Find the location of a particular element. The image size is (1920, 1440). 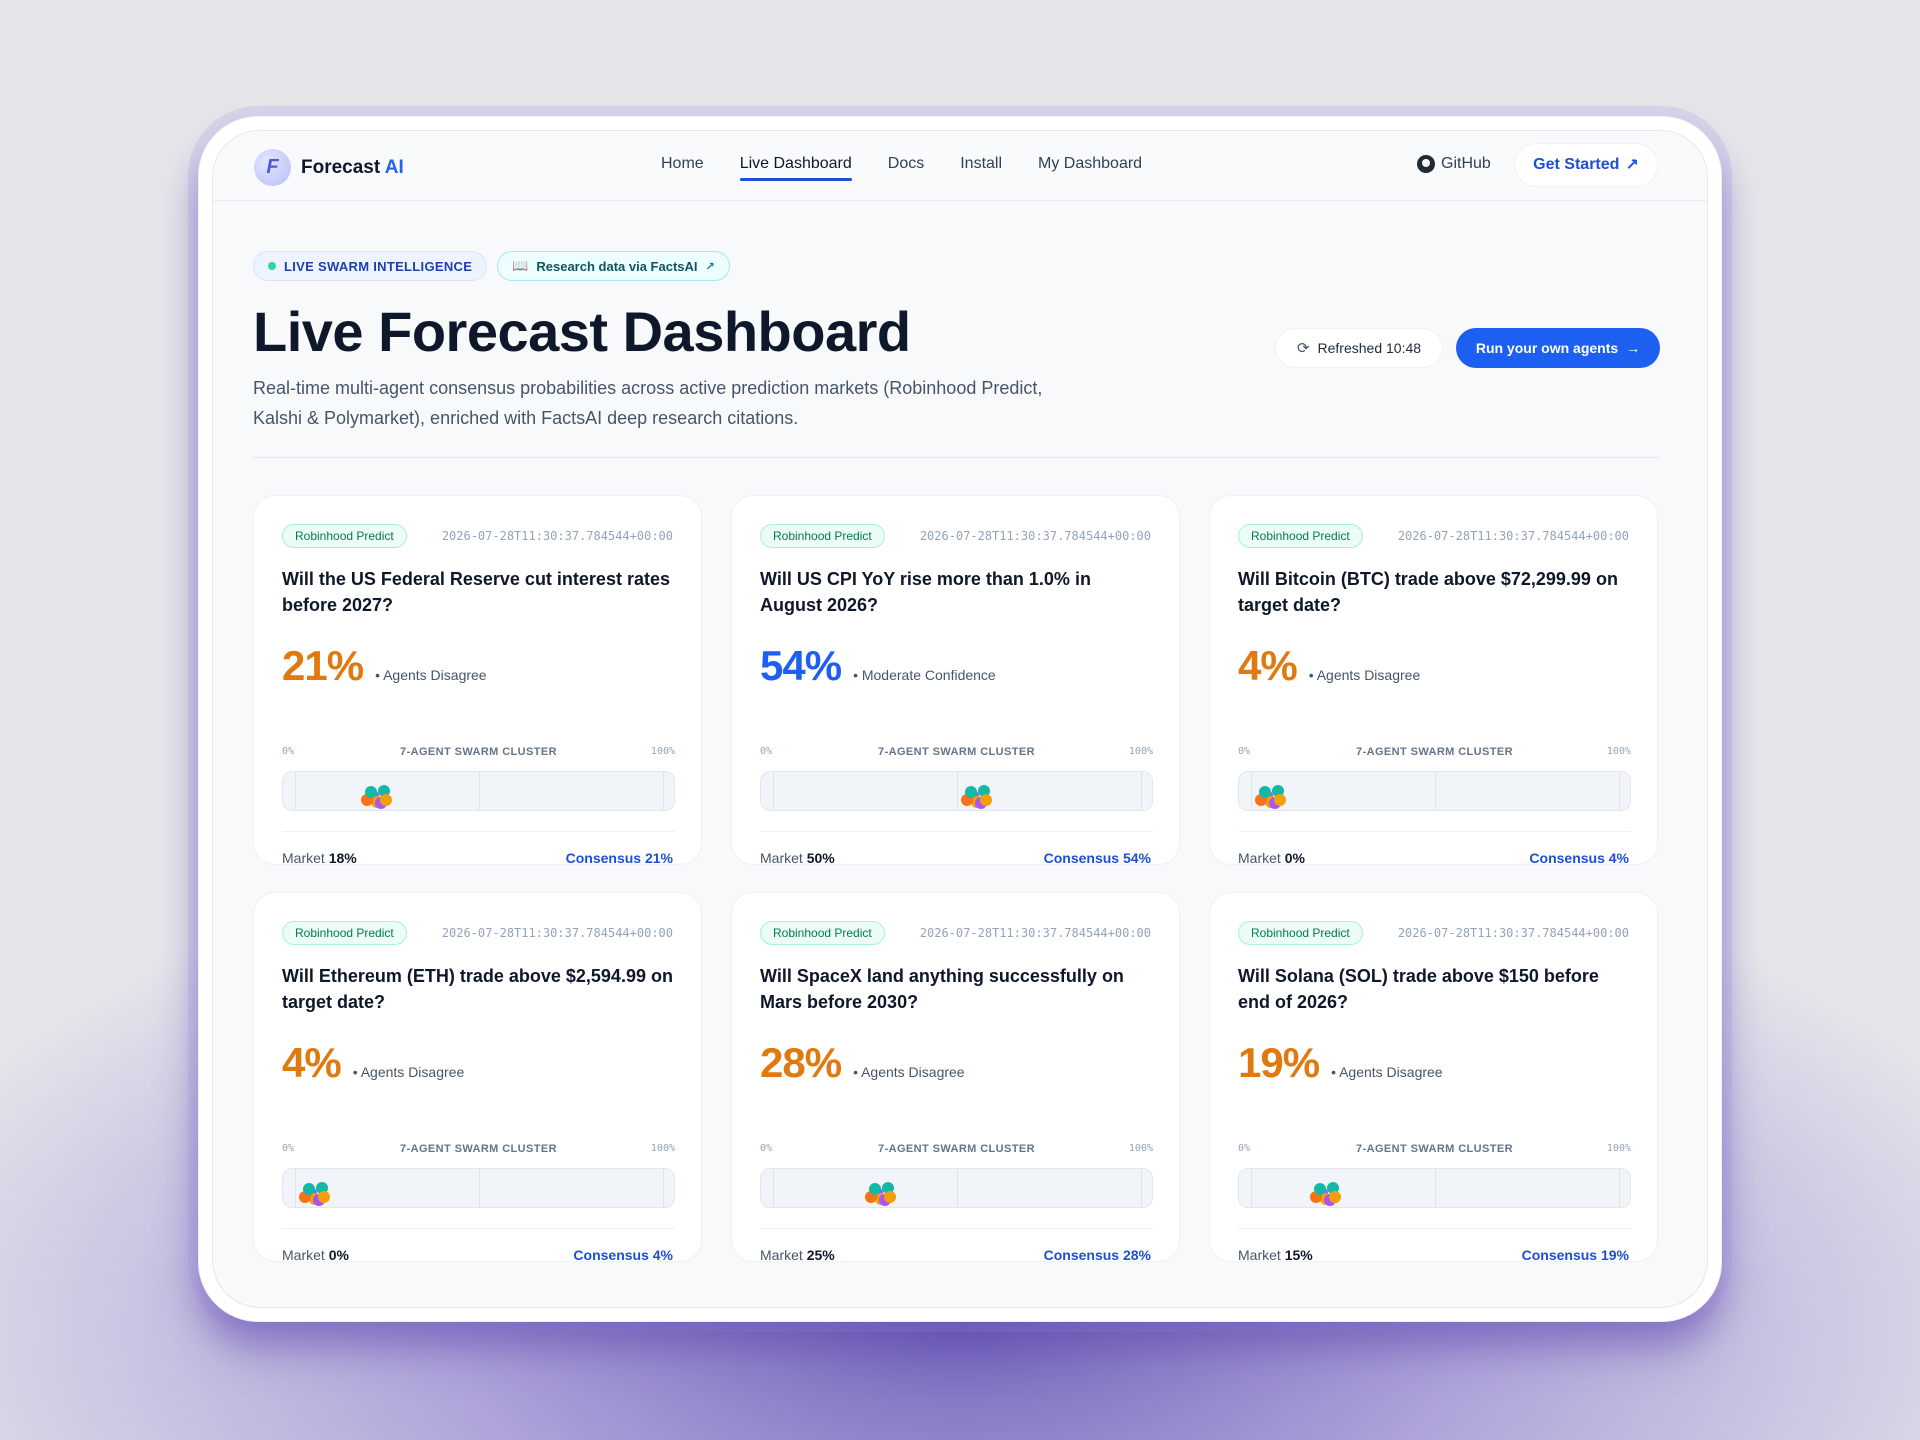

arrow-right-icon: → is located at coordinates (1633, 348).